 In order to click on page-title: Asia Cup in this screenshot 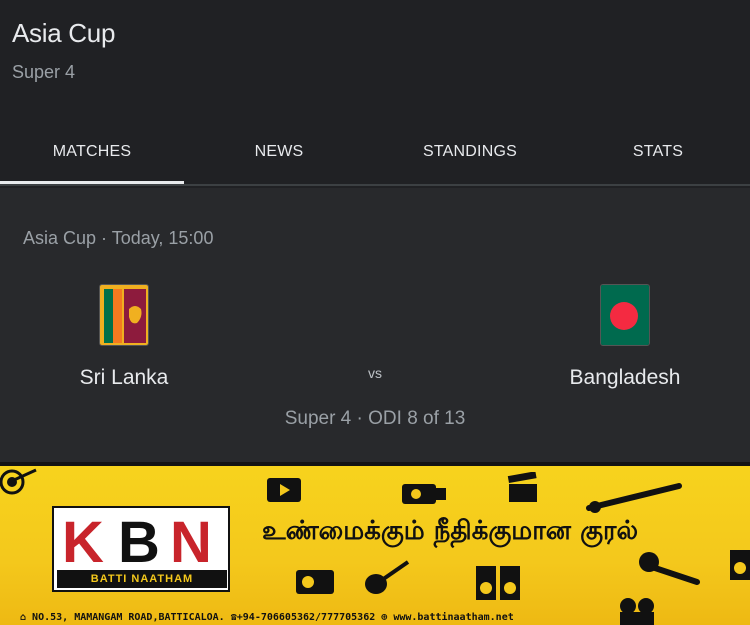, I will do `click(64, 33)`.